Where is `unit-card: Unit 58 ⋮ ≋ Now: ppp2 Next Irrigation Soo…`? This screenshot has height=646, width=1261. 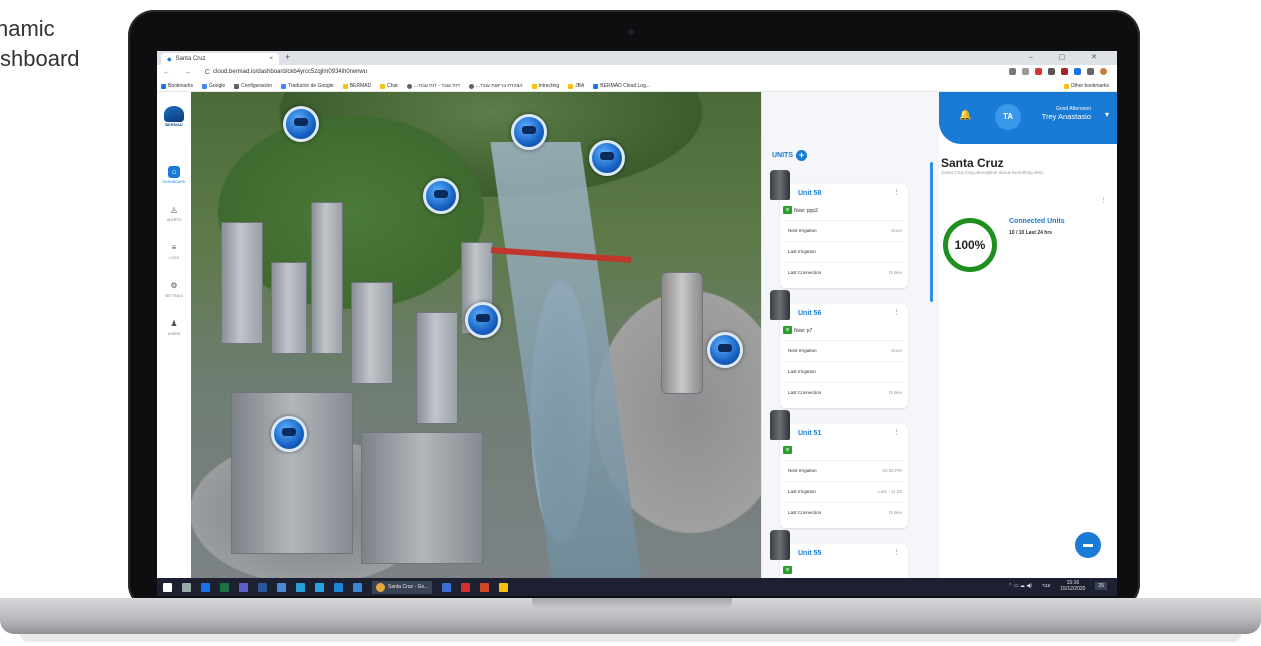 unit-card: Unit 58 ⋮ ≋ Now: ppp2 Next Irrigation Soo… is located at coordinates (839, 229).